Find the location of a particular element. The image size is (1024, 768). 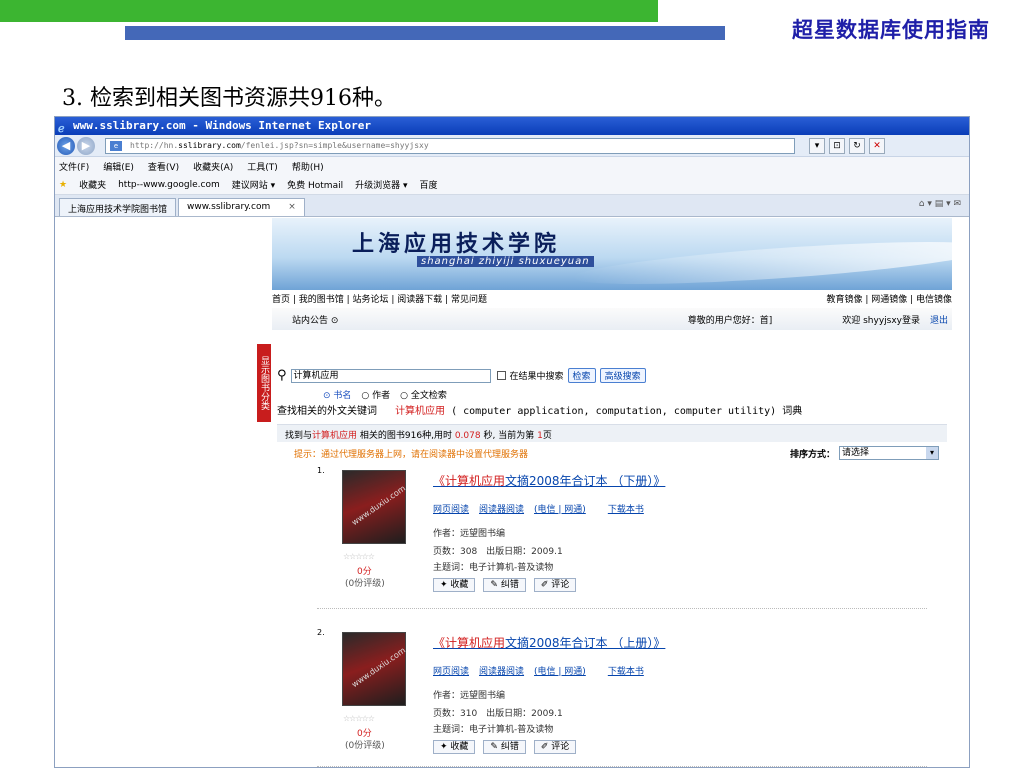

menu-file: 文件(F) is located at coordinates (74, 166).